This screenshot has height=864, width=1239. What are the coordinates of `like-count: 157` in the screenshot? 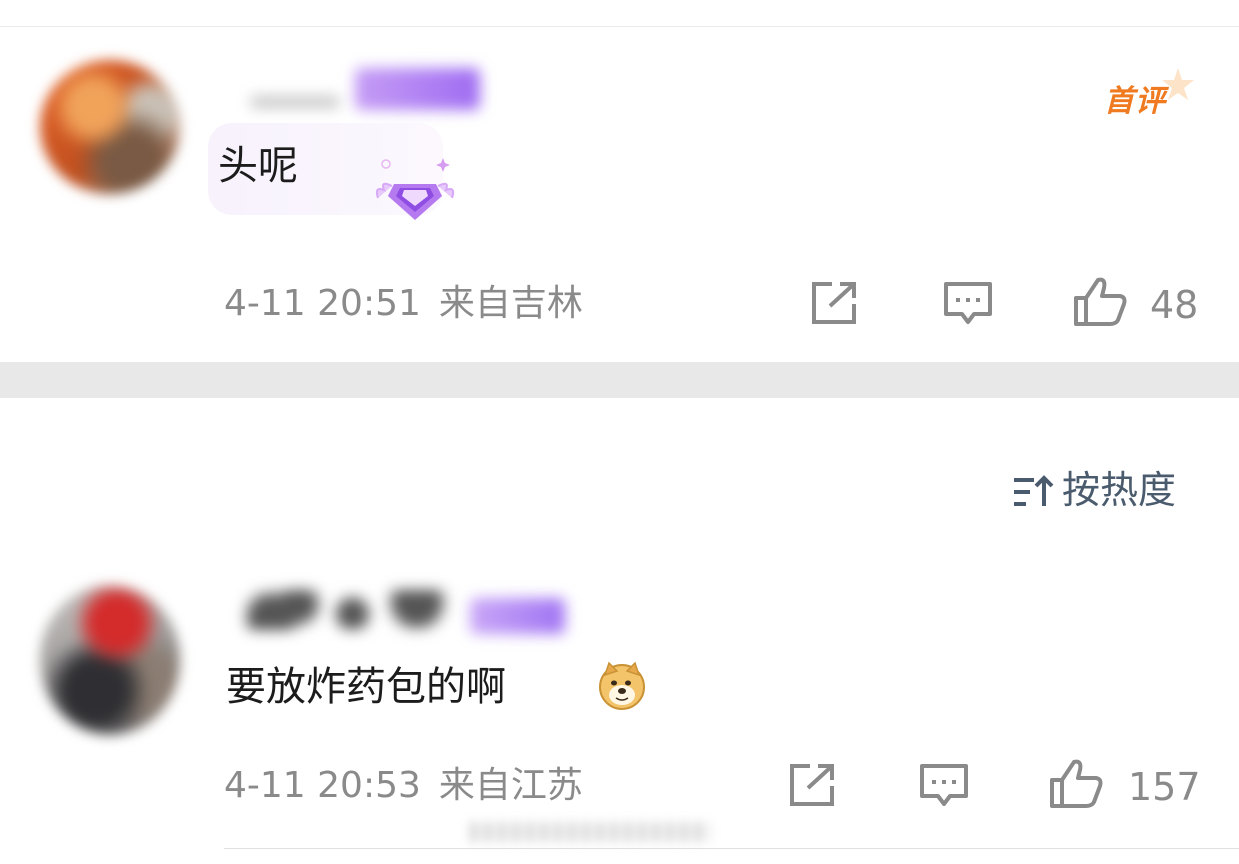 It's located at (1164, 787).